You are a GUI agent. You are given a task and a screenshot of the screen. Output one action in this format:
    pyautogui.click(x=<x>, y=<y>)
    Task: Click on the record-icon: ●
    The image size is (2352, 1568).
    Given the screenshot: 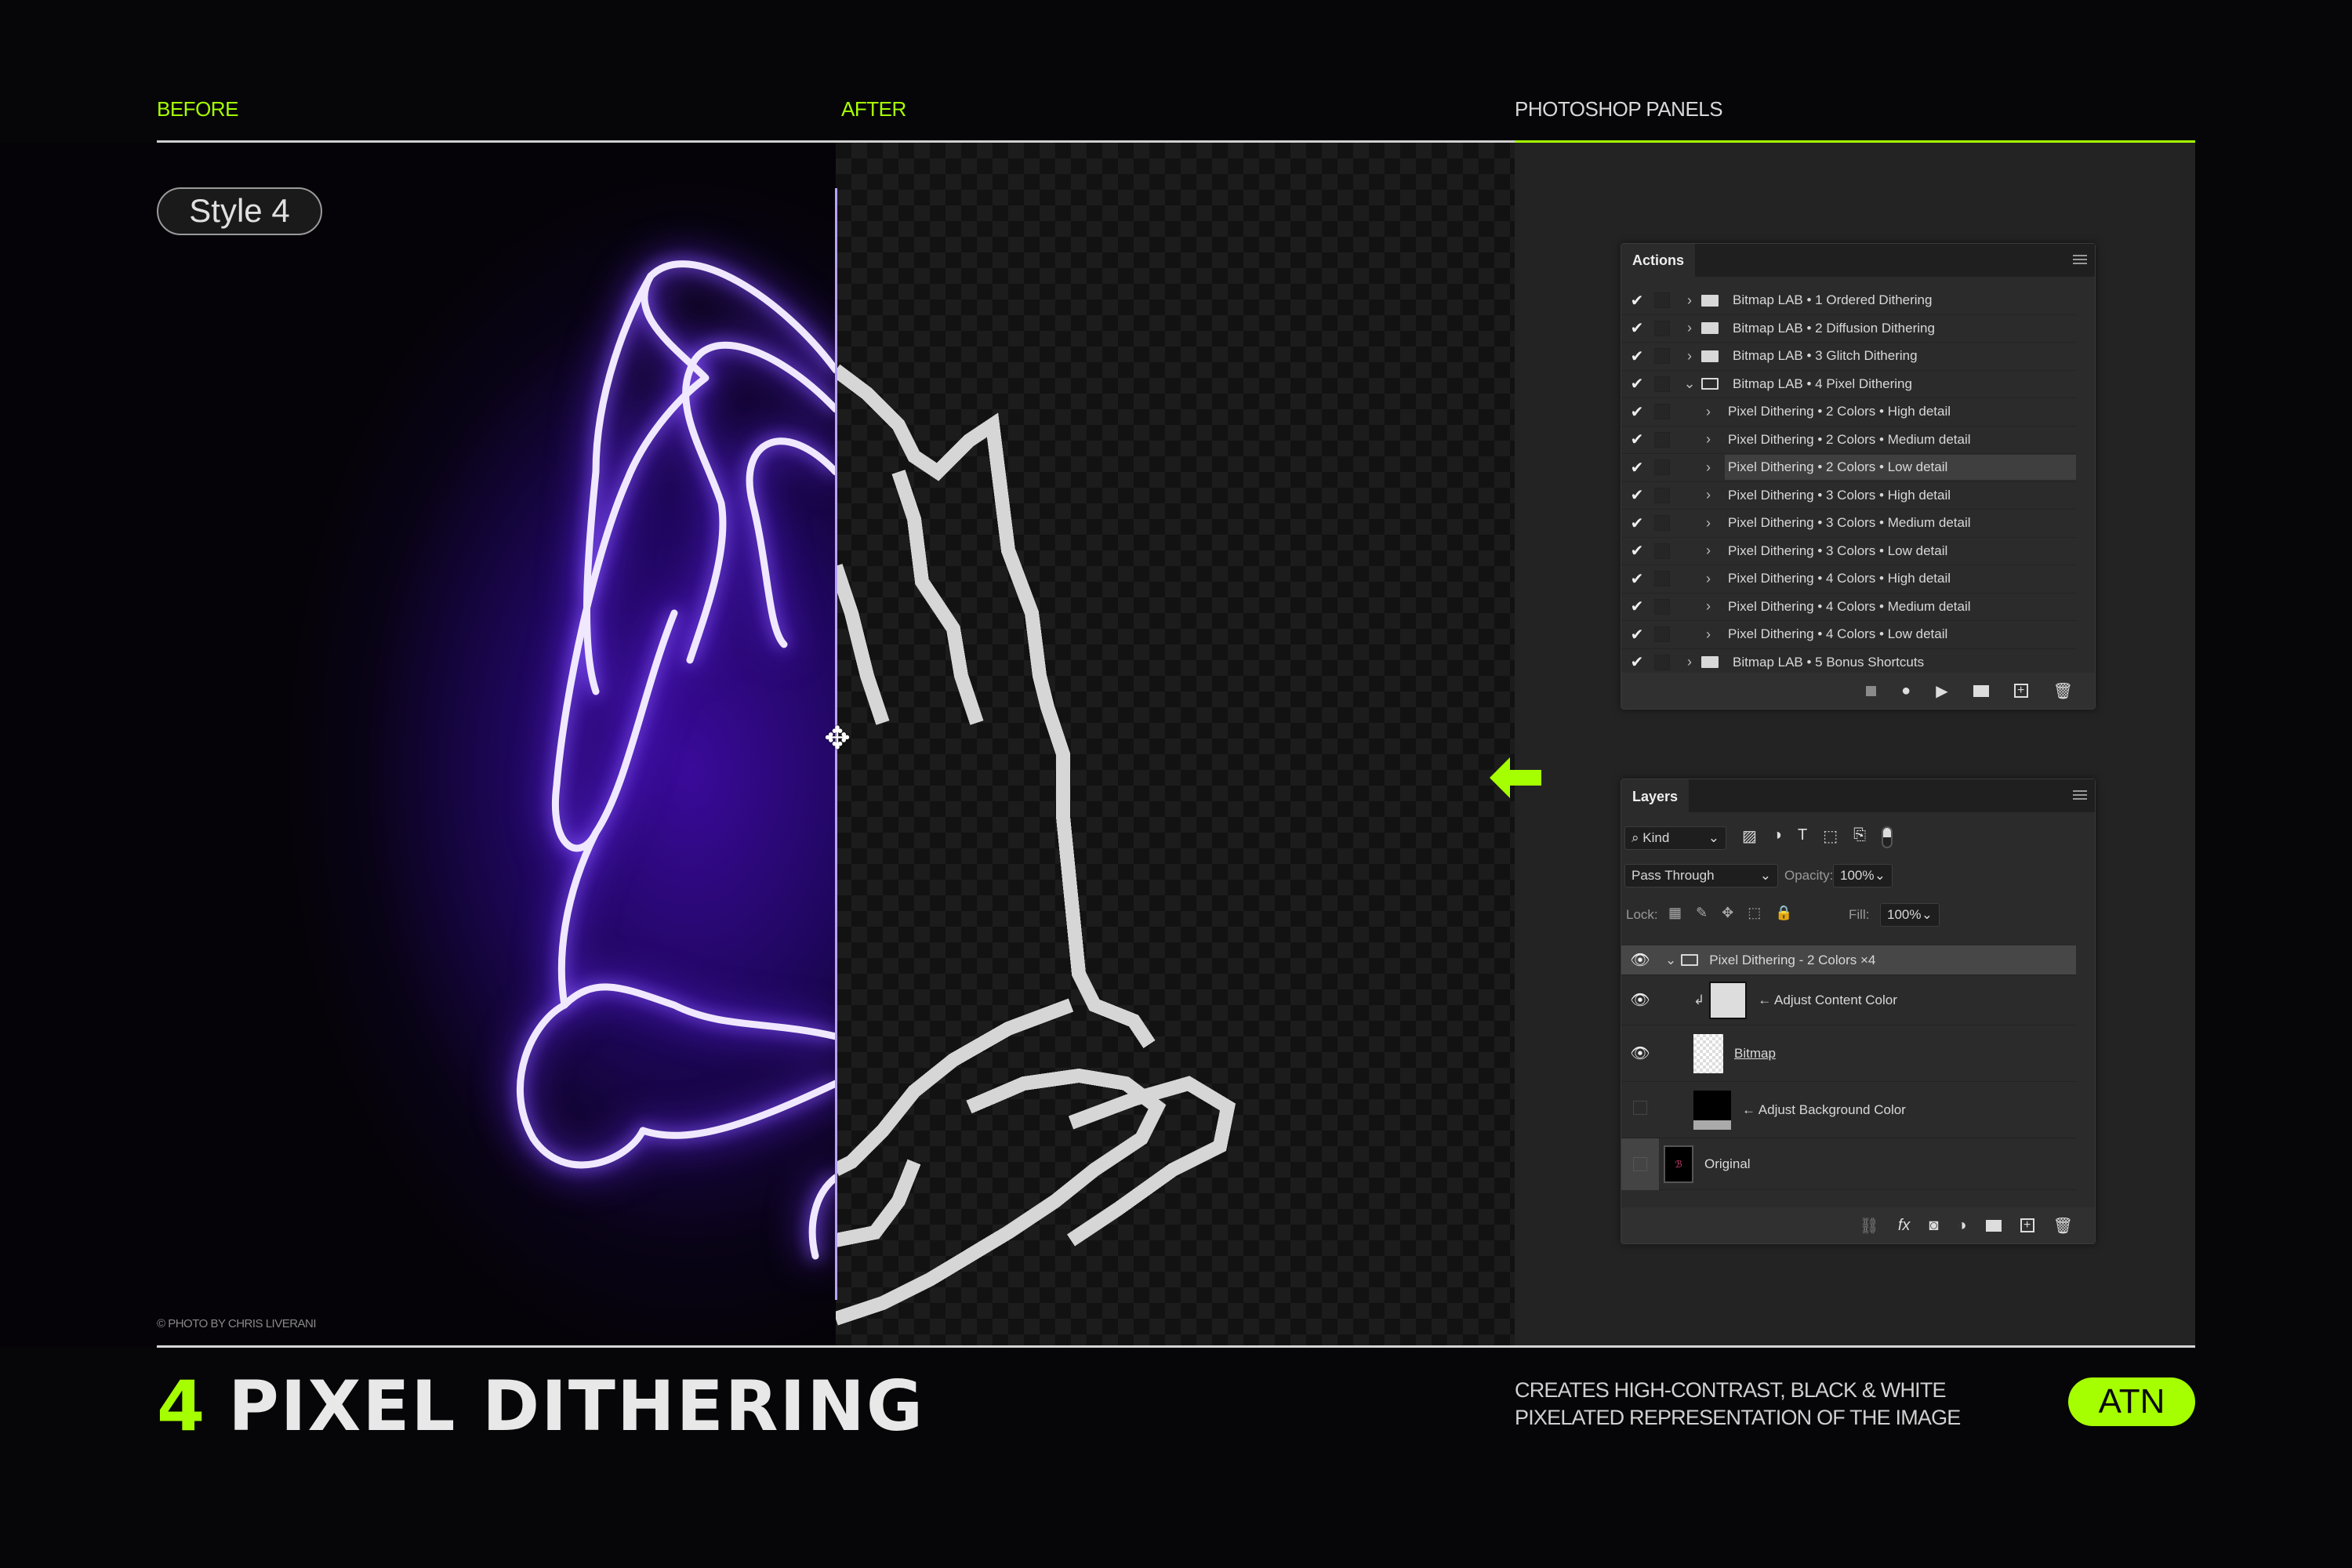 What is the action you would take?
    pyautogui.click(x=1906, y=691)
    